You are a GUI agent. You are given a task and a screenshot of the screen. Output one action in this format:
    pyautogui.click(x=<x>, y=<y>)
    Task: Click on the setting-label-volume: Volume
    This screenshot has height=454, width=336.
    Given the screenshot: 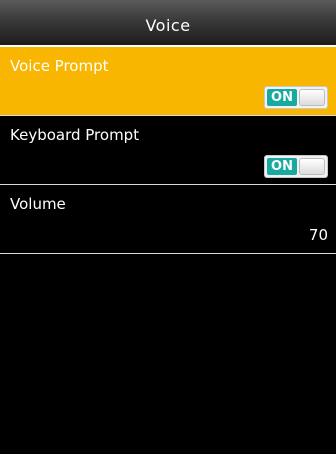 What is the action you would take?
    pyautogui.click(x=38, y=204)
    